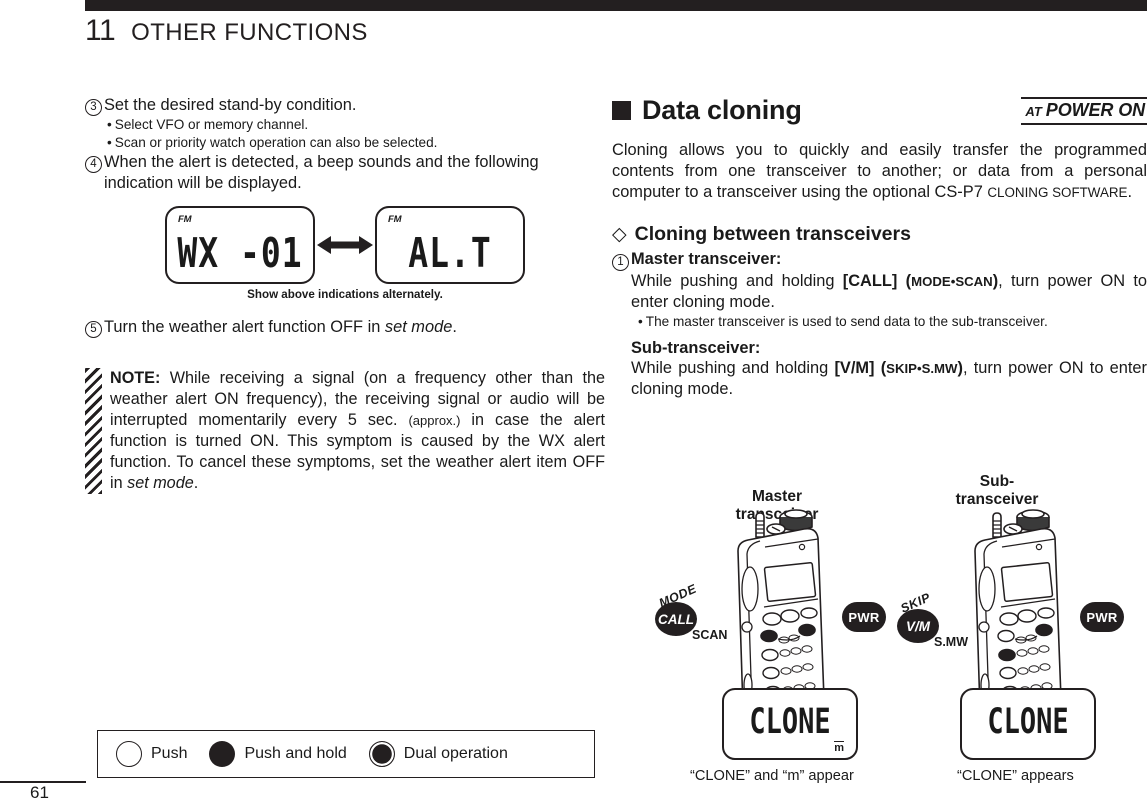  I want to click on step-number-1: 1, so click(620, 262).